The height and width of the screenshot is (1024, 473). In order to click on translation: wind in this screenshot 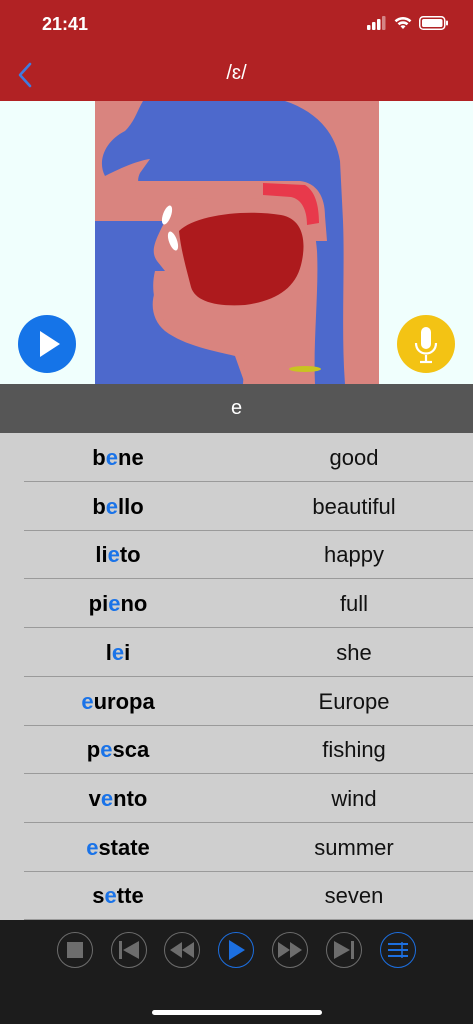, I will do `click(354, 798)`.